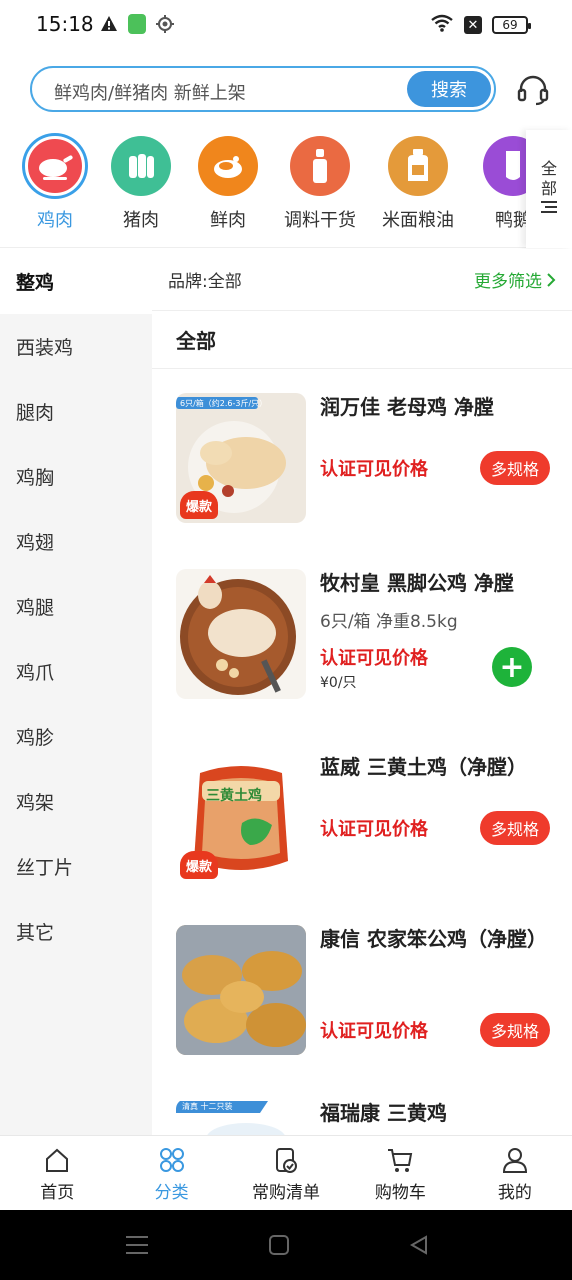  Describe the element at coordinates (362, 639) in the screenshot. I see `product-card: 牧村皇 黑脚公鸡 净膛 6只/箱 净重8.5kg 认证可见价格 ¥0/只 +` at that location.